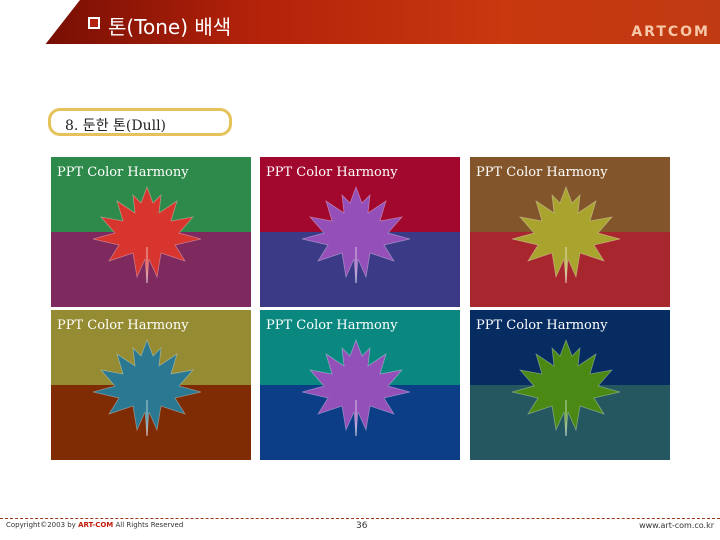 This screenshot has width=720, height=540. Describe the element at coordinates (670, 32) in the screenshot. I see `header-brand: ARTCOM` at that location.